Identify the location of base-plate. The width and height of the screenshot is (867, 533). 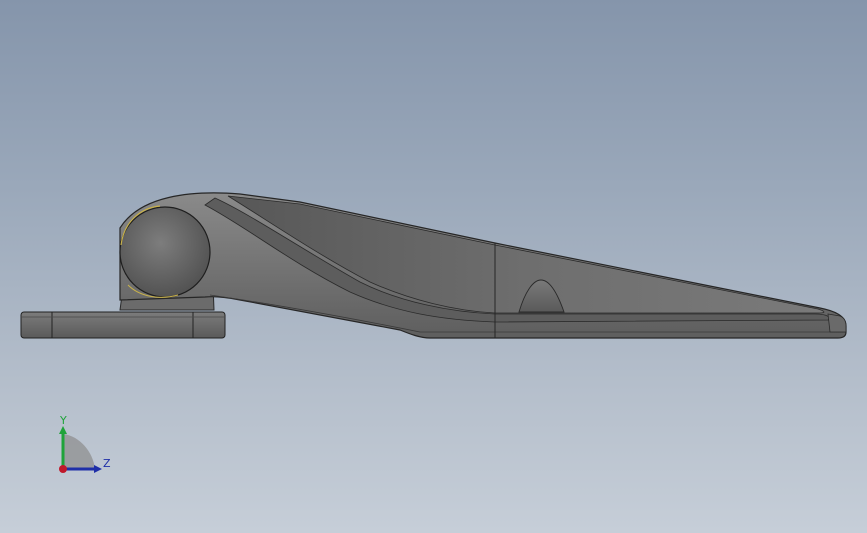
(123, 325).